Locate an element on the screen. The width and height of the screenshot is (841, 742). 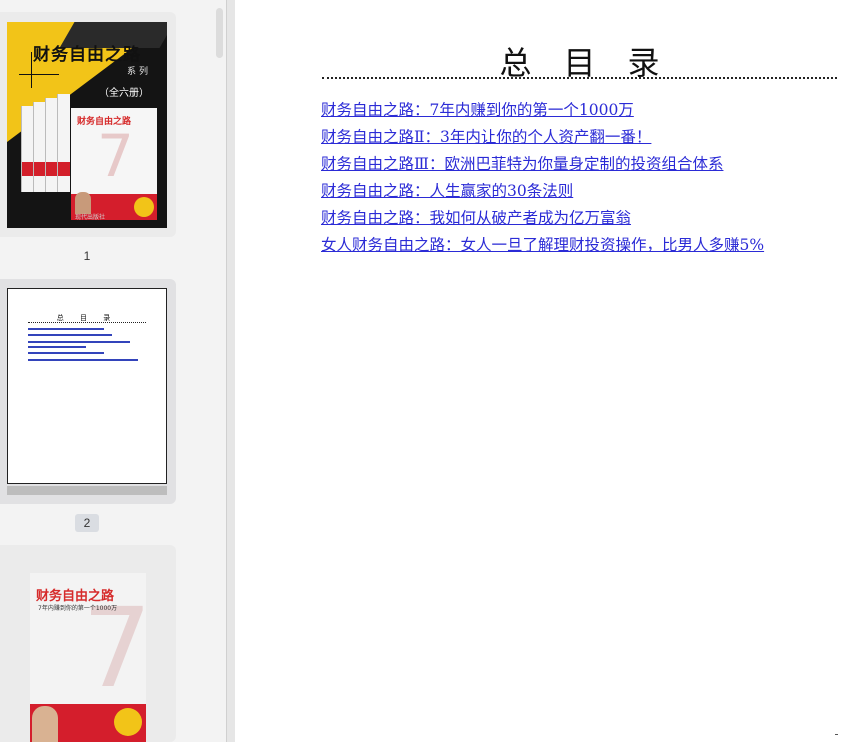
toc-link-6: 女人财务自由之路：女人一旦了解理财投资操作，比男人多赚5% is located at coordinates (542, 245).